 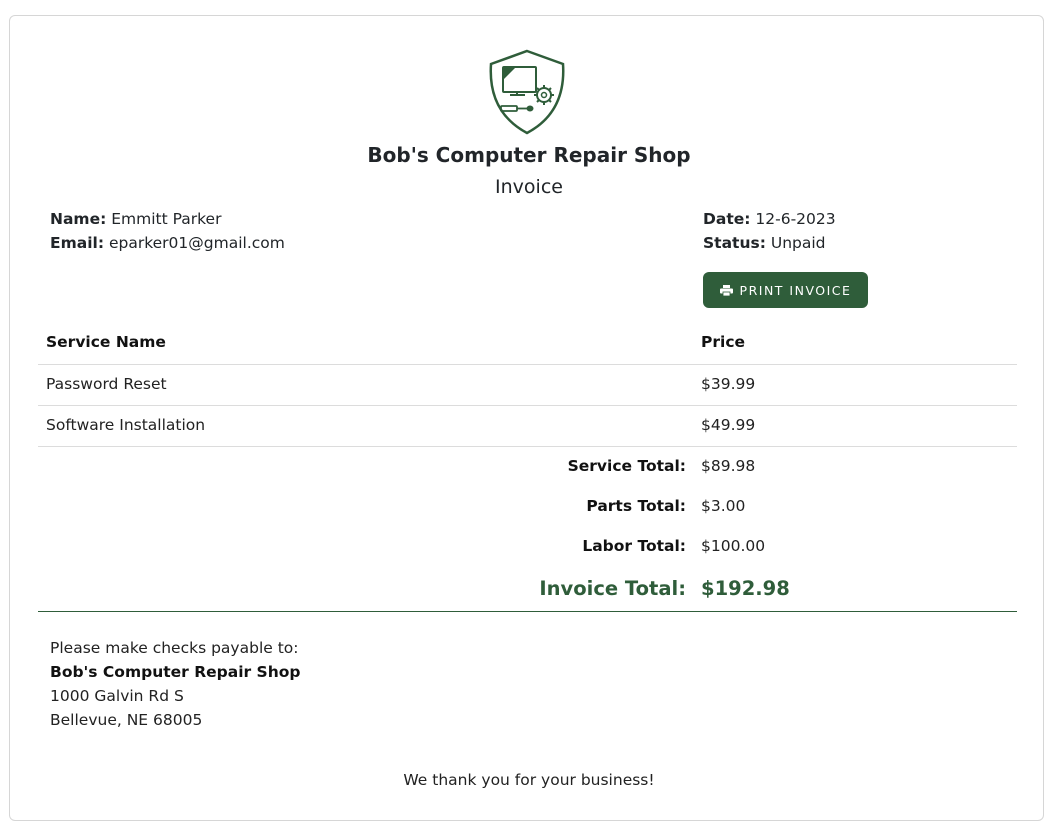 What do you see at coordinates (196, 243) in the screenshot?
I see `customer-email: eparker01@gmail.com` at bounding box center [196, 243].